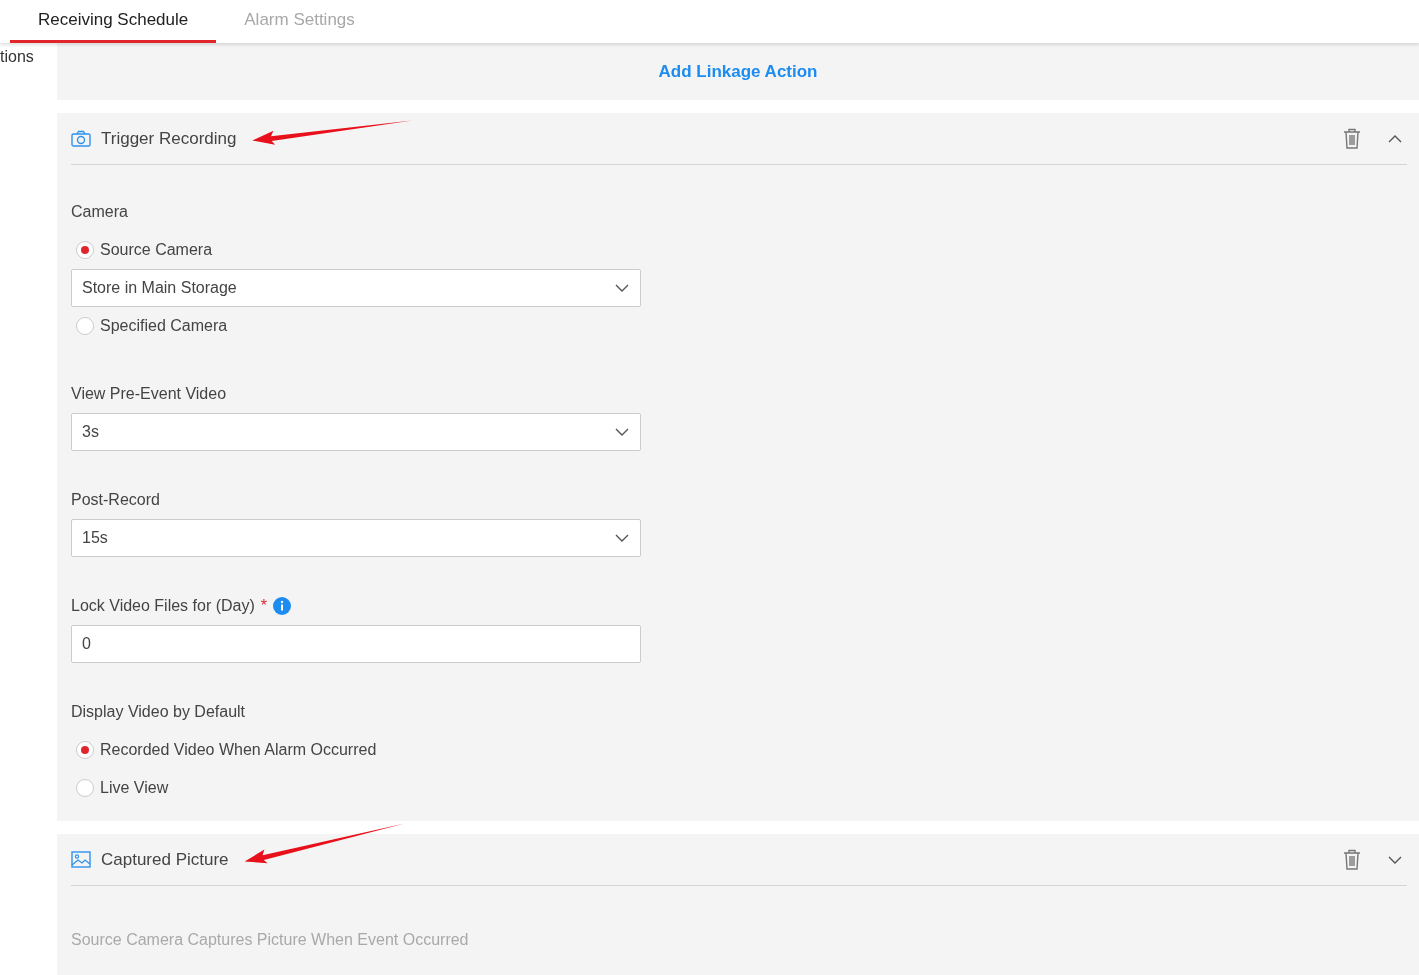 This screenshot has width=1419, height=975. Describe the element at coordinates (115, 500) in the screenshot. I see `field-label: Post-Record` at that location.